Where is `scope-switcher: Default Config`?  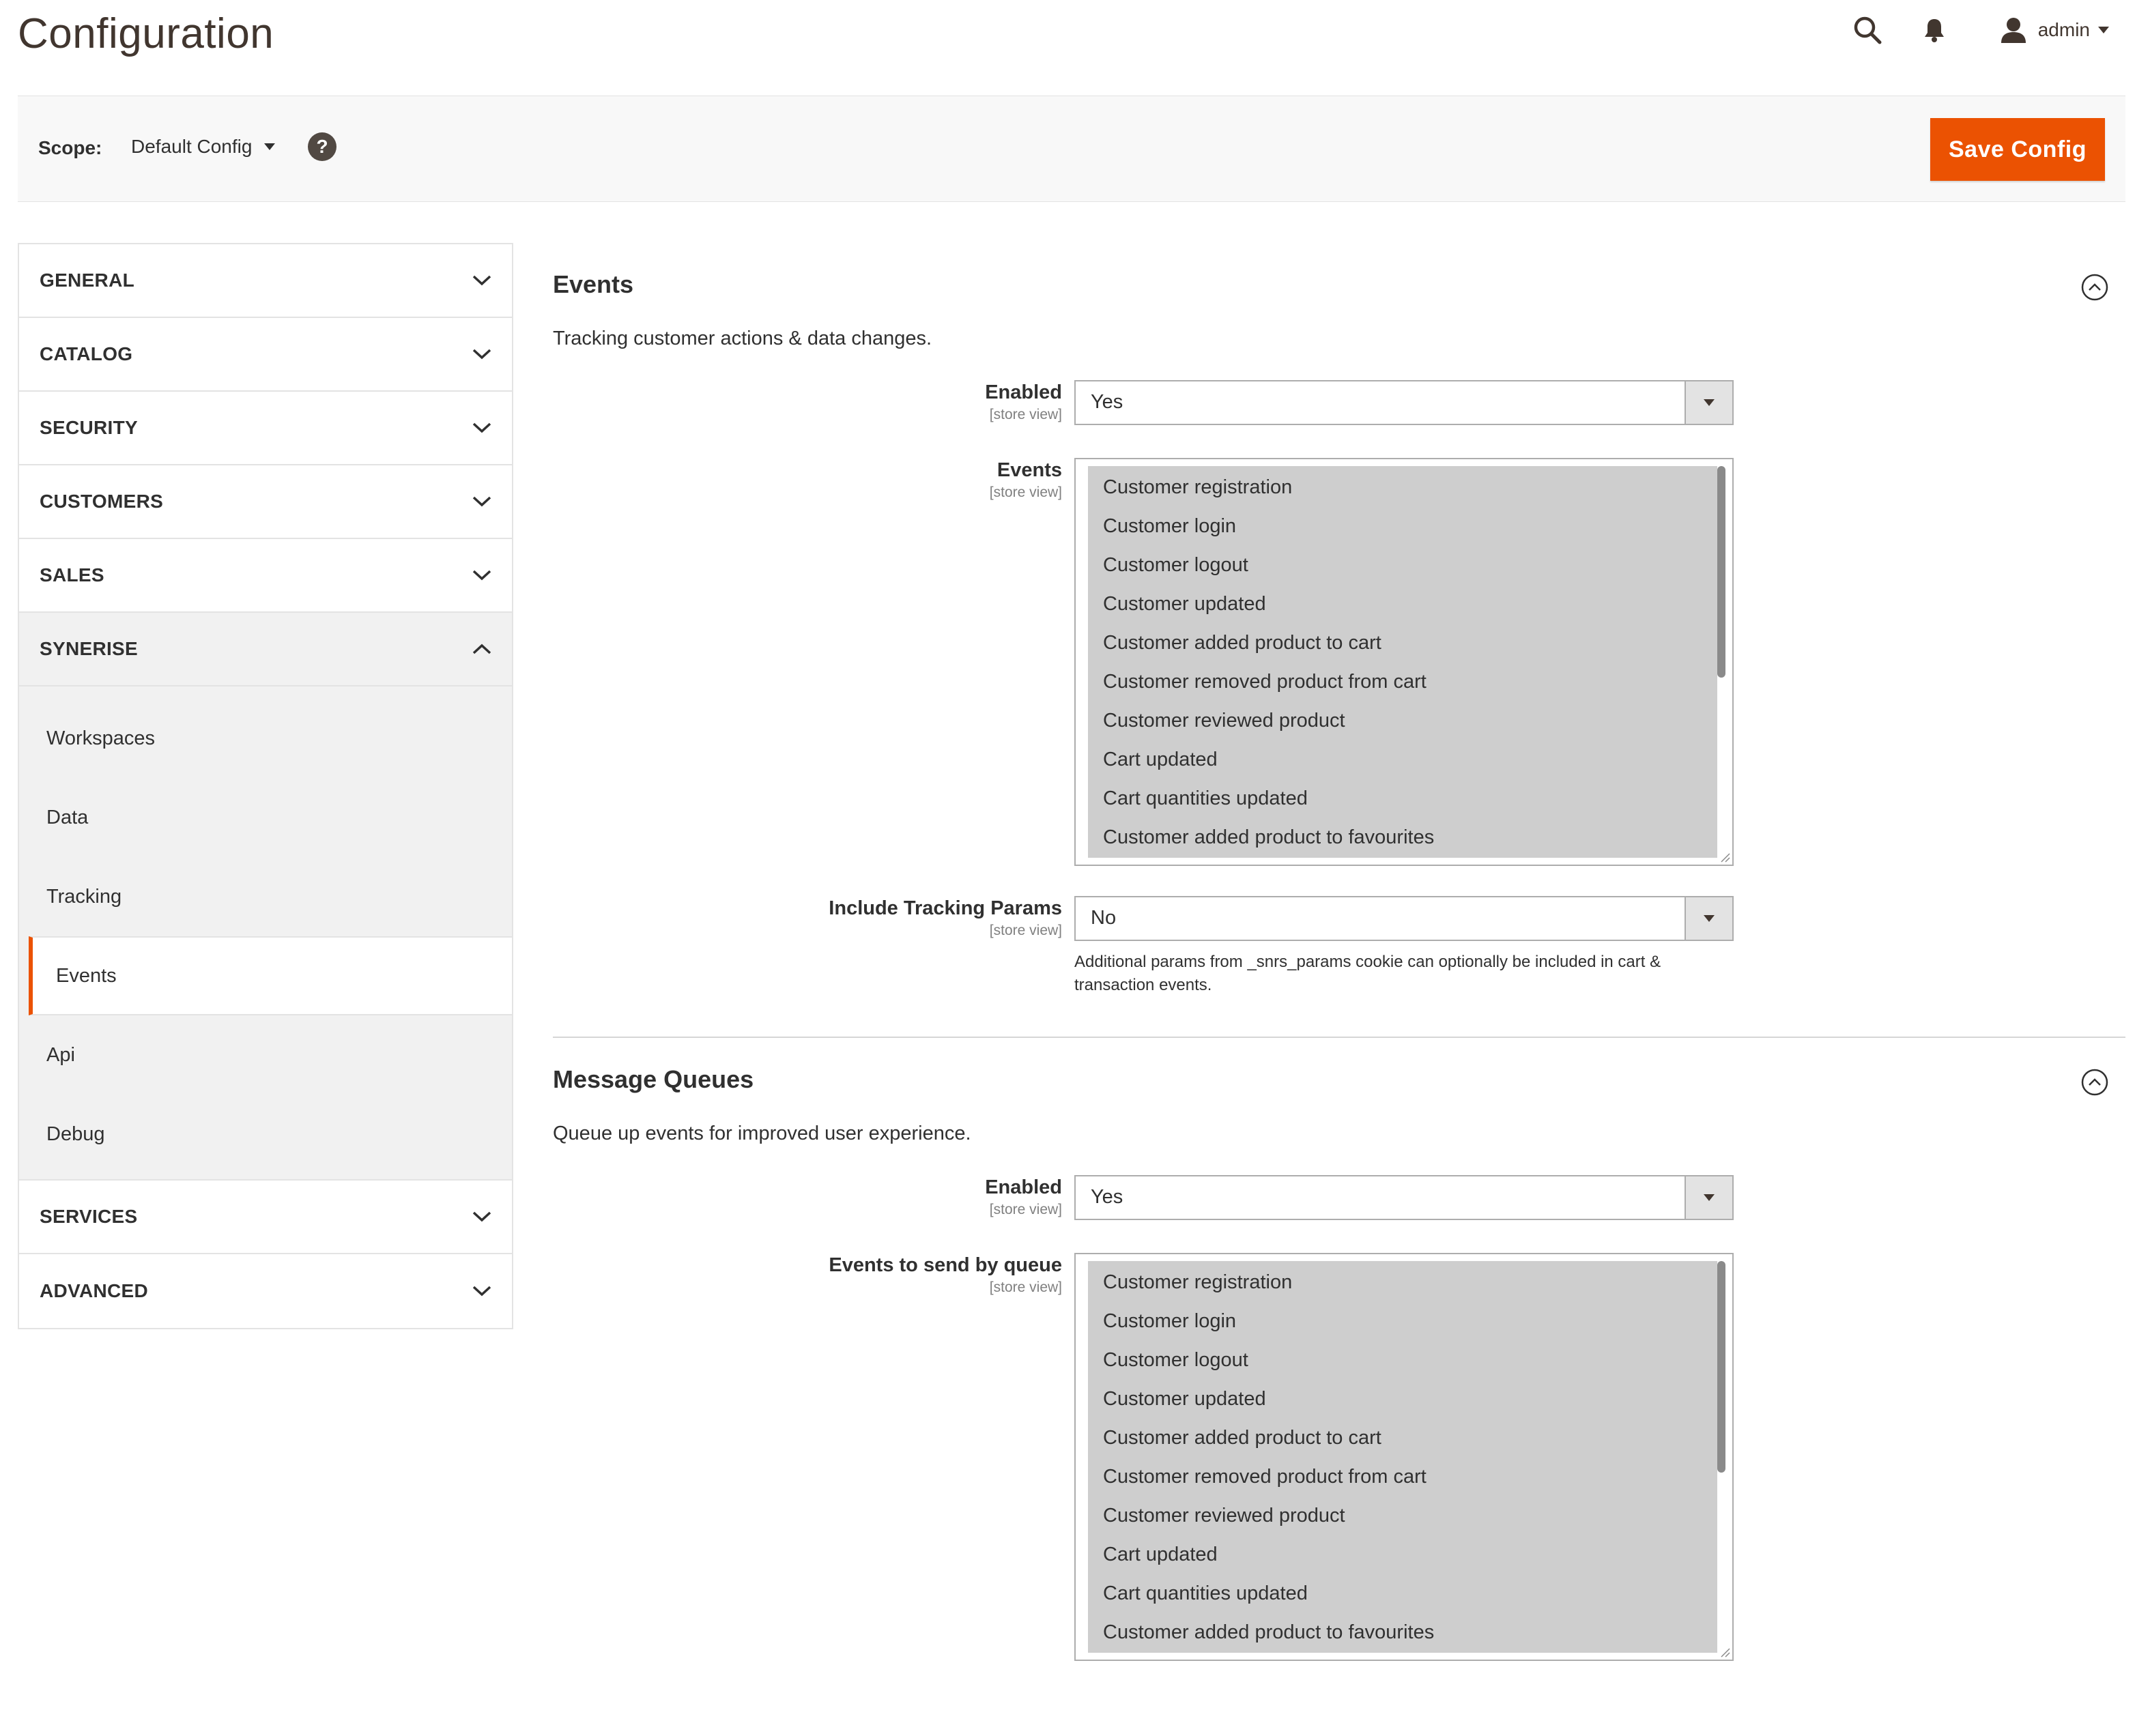
scope-switcher: Default Config is located at coordinates (203, 147).